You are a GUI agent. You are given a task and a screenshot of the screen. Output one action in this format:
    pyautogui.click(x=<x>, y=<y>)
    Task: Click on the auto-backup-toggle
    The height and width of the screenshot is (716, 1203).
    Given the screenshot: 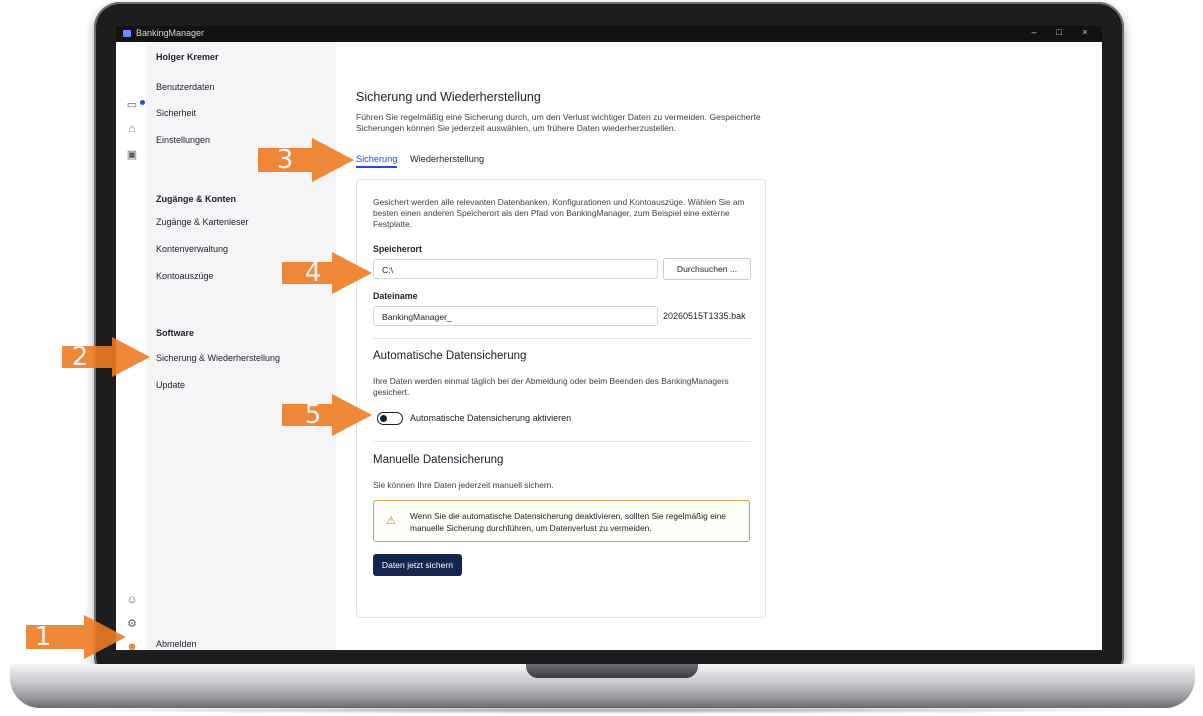 What is the action you would take?
    pyautogui.click(x=390, y=418)
    